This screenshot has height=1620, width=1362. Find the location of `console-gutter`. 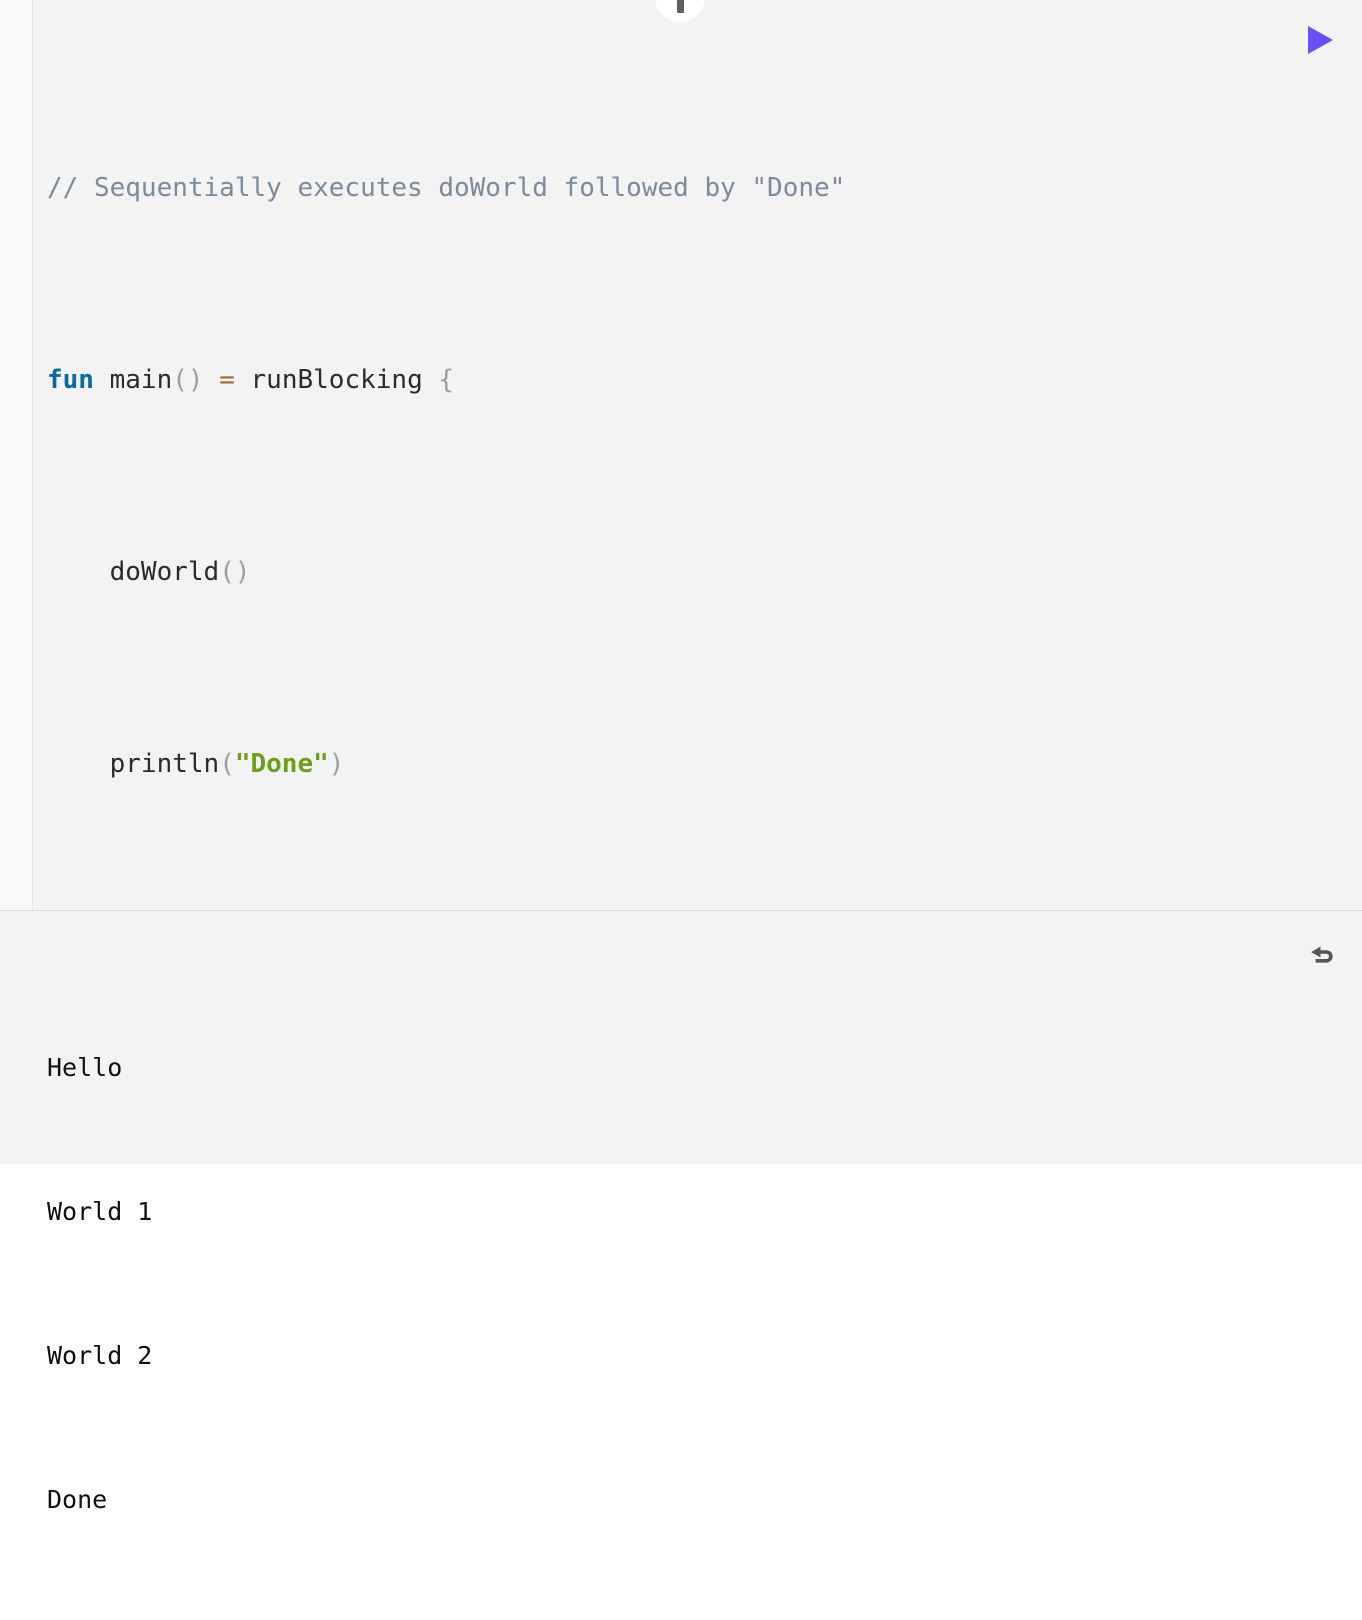

console-gutter is located at coordinates (16, 1037).